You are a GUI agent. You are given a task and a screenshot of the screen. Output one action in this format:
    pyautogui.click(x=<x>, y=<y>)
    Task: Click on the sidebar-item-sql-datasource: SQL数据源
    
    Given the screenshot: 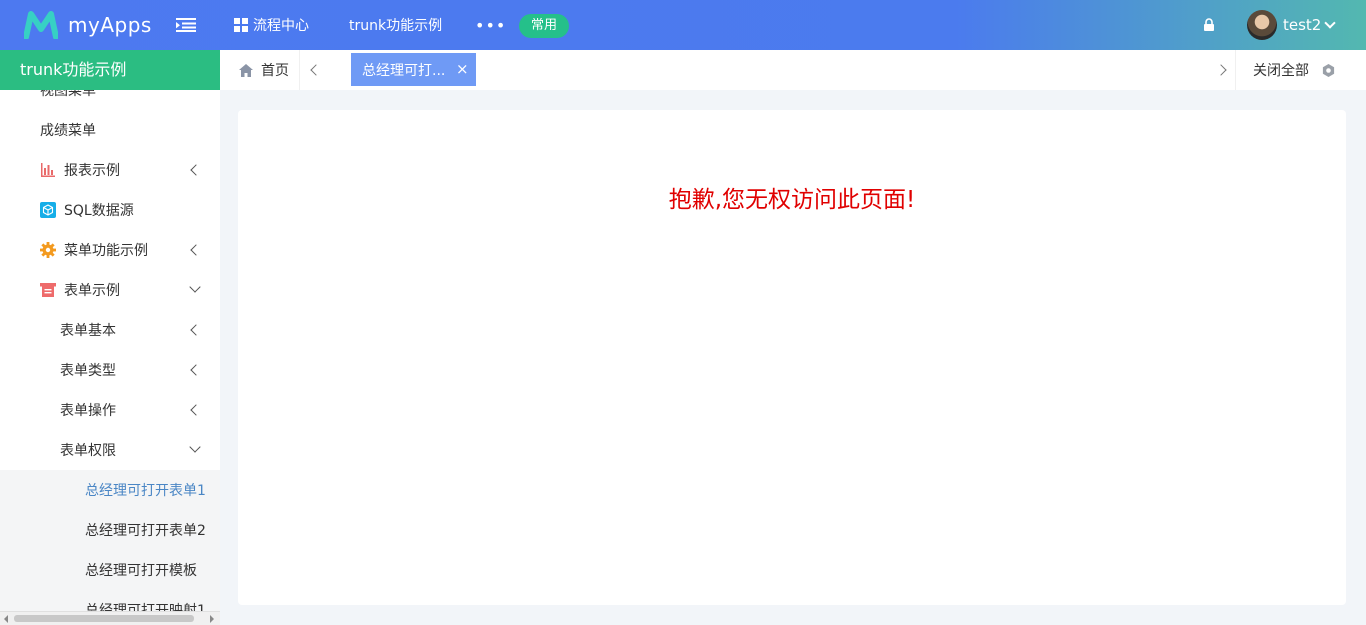 What is the action you would take?
    pyautogui.click(x=110, y=210)
    